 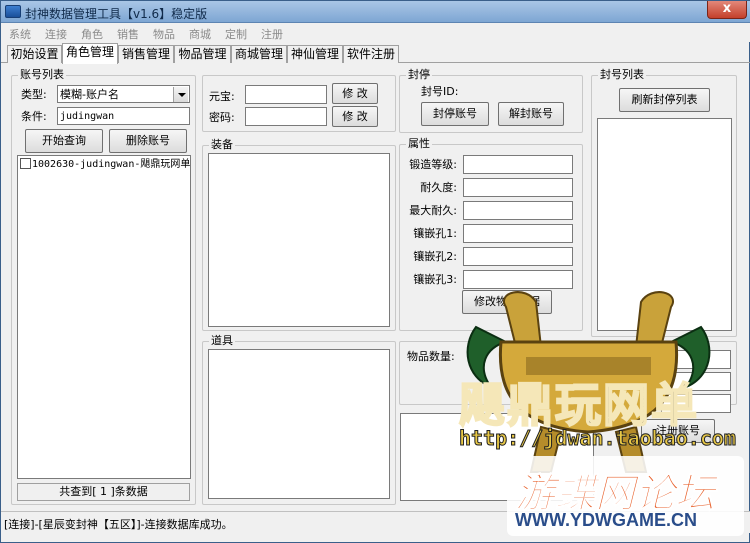 What do you see at coordinates (664, 100) in the screenshot?
I see `refresh-ban-list-button: 刷新封停列表` at bounding box center [664, 100].